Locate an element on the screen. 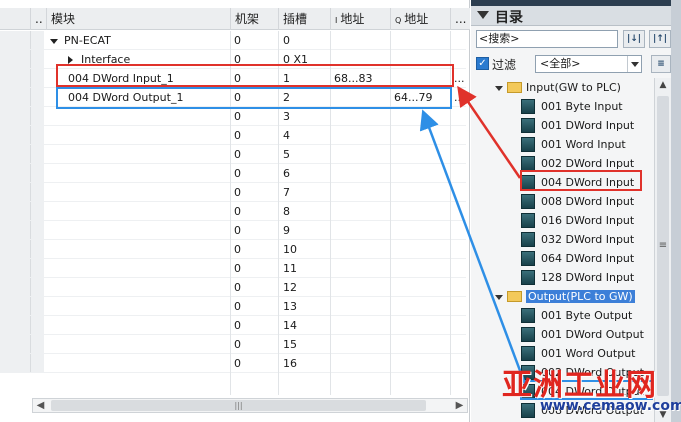  table-row: 0 12 is located at coordinates (233, 287).